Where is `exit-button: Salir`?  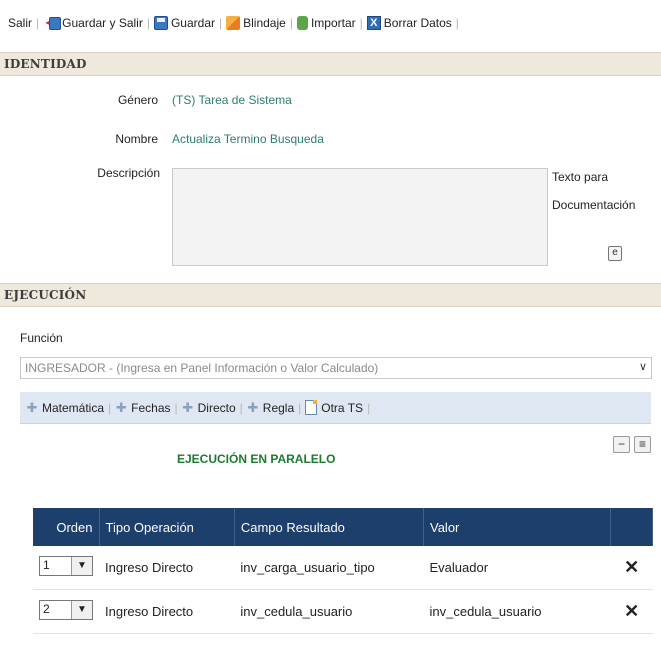 exit-button: Salir is located at coordinates (20, 23).